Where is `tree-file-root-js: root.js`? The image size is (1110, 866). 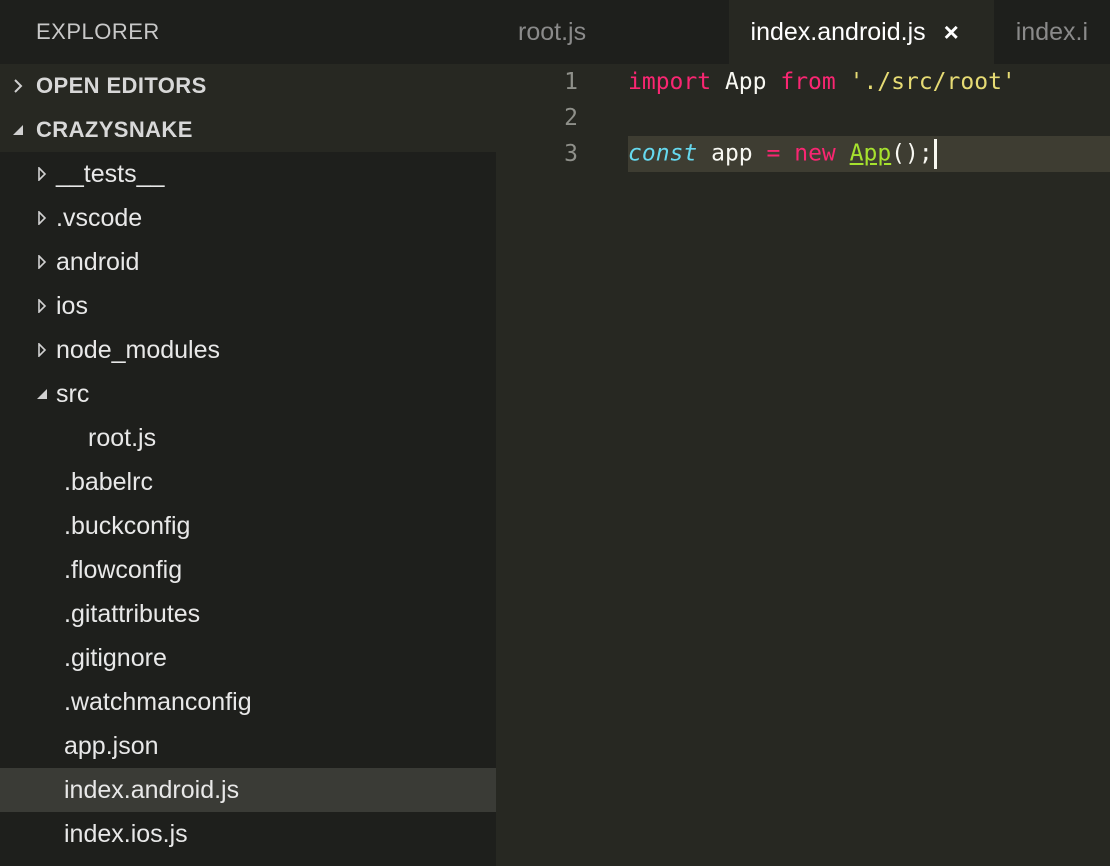 tree-file-root-js: root.js is located at coordinates (248, 438).